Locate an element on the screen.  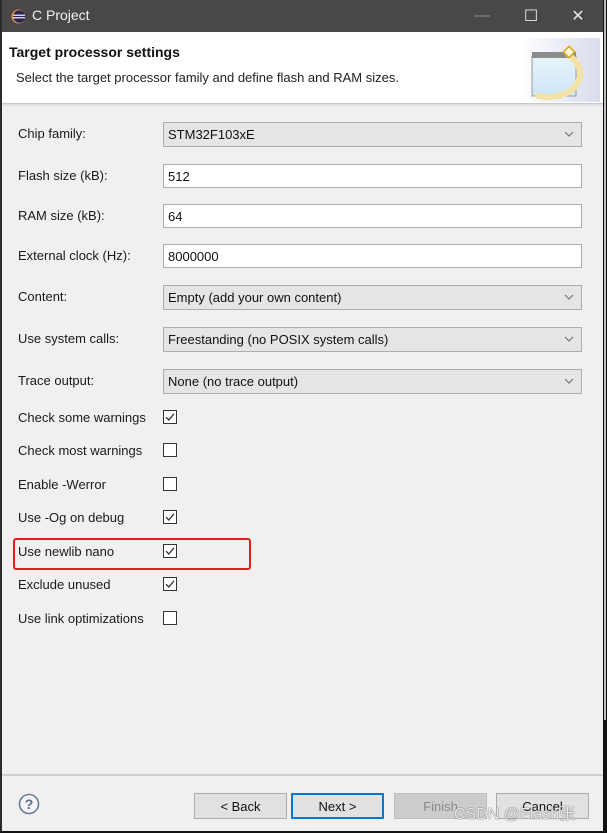
maximize-button: ☐ is located at coordinates (531, 16).